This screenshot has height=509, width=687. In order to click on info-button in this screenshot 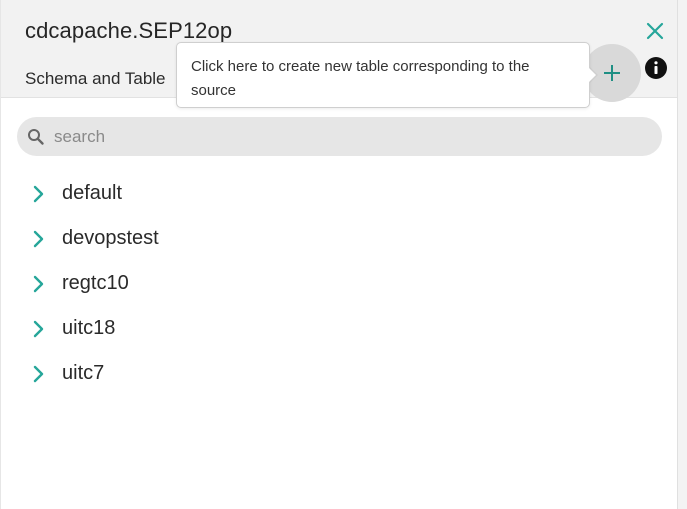, I will do `click(656, 68)`.